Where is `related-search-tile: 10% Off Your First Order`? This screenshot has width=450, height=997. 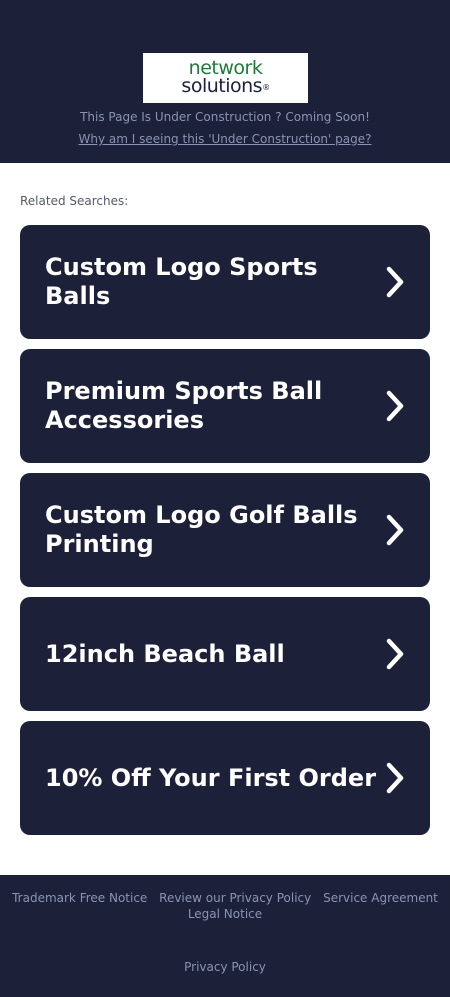 related-search-tile: 10% Off Your First Order is located at coordinates (225, 778).